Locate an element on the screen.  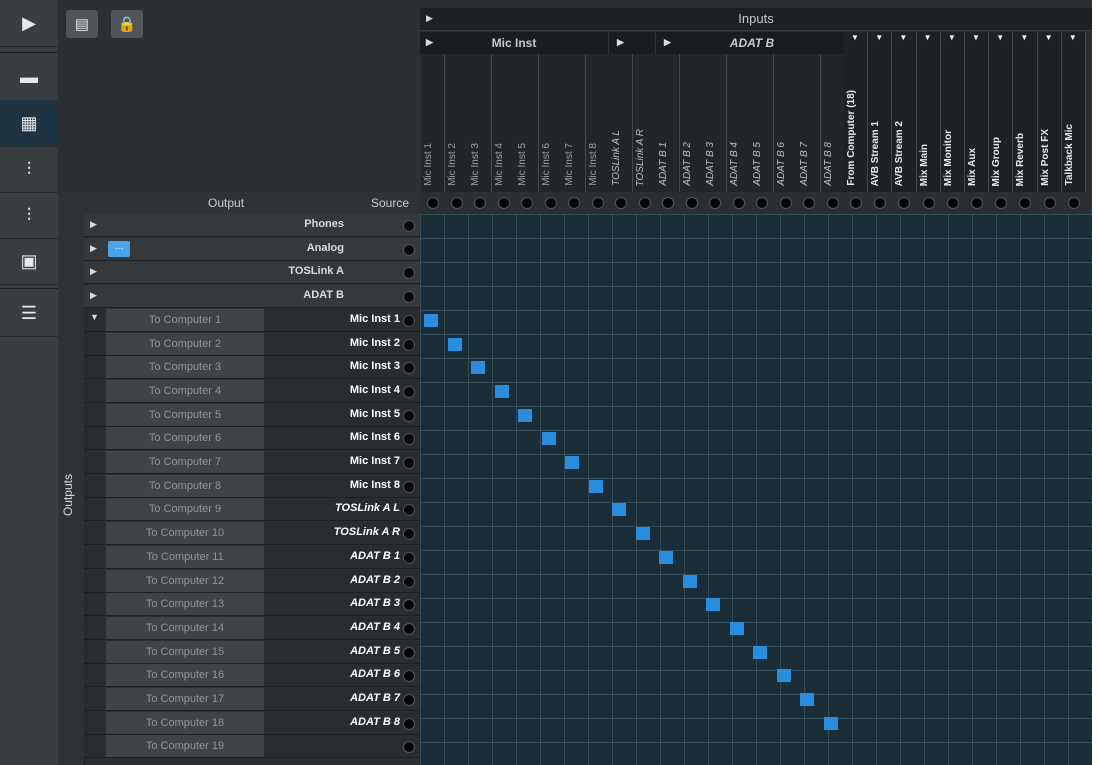
source-name: TOSLink A L is located at coordinates (367, 508).